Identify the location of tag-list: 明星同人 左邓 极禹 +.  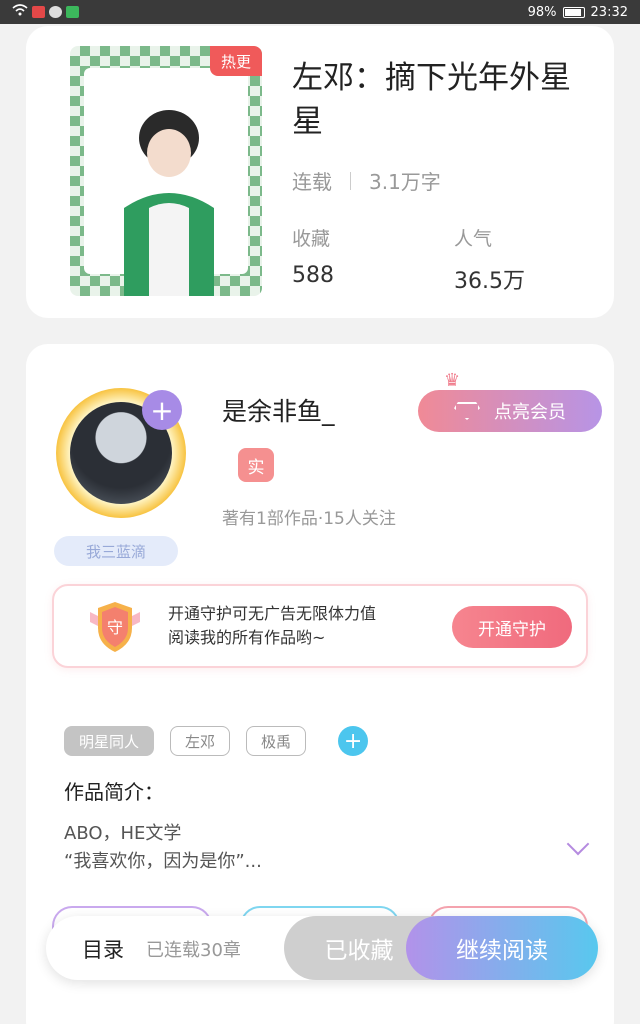
(216, 741).